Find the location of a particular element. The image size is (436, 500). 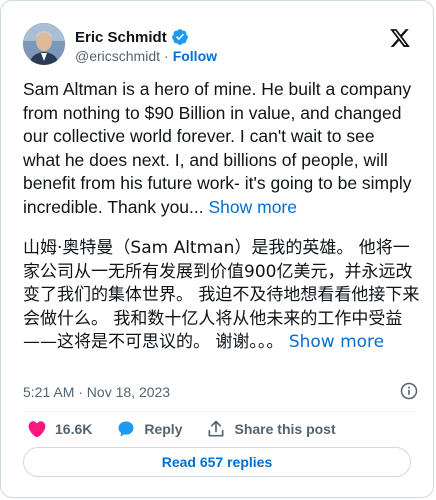

tweet-meta: 5:21 AM · Nov 18, 2023 is located at coordinates (220, 392).